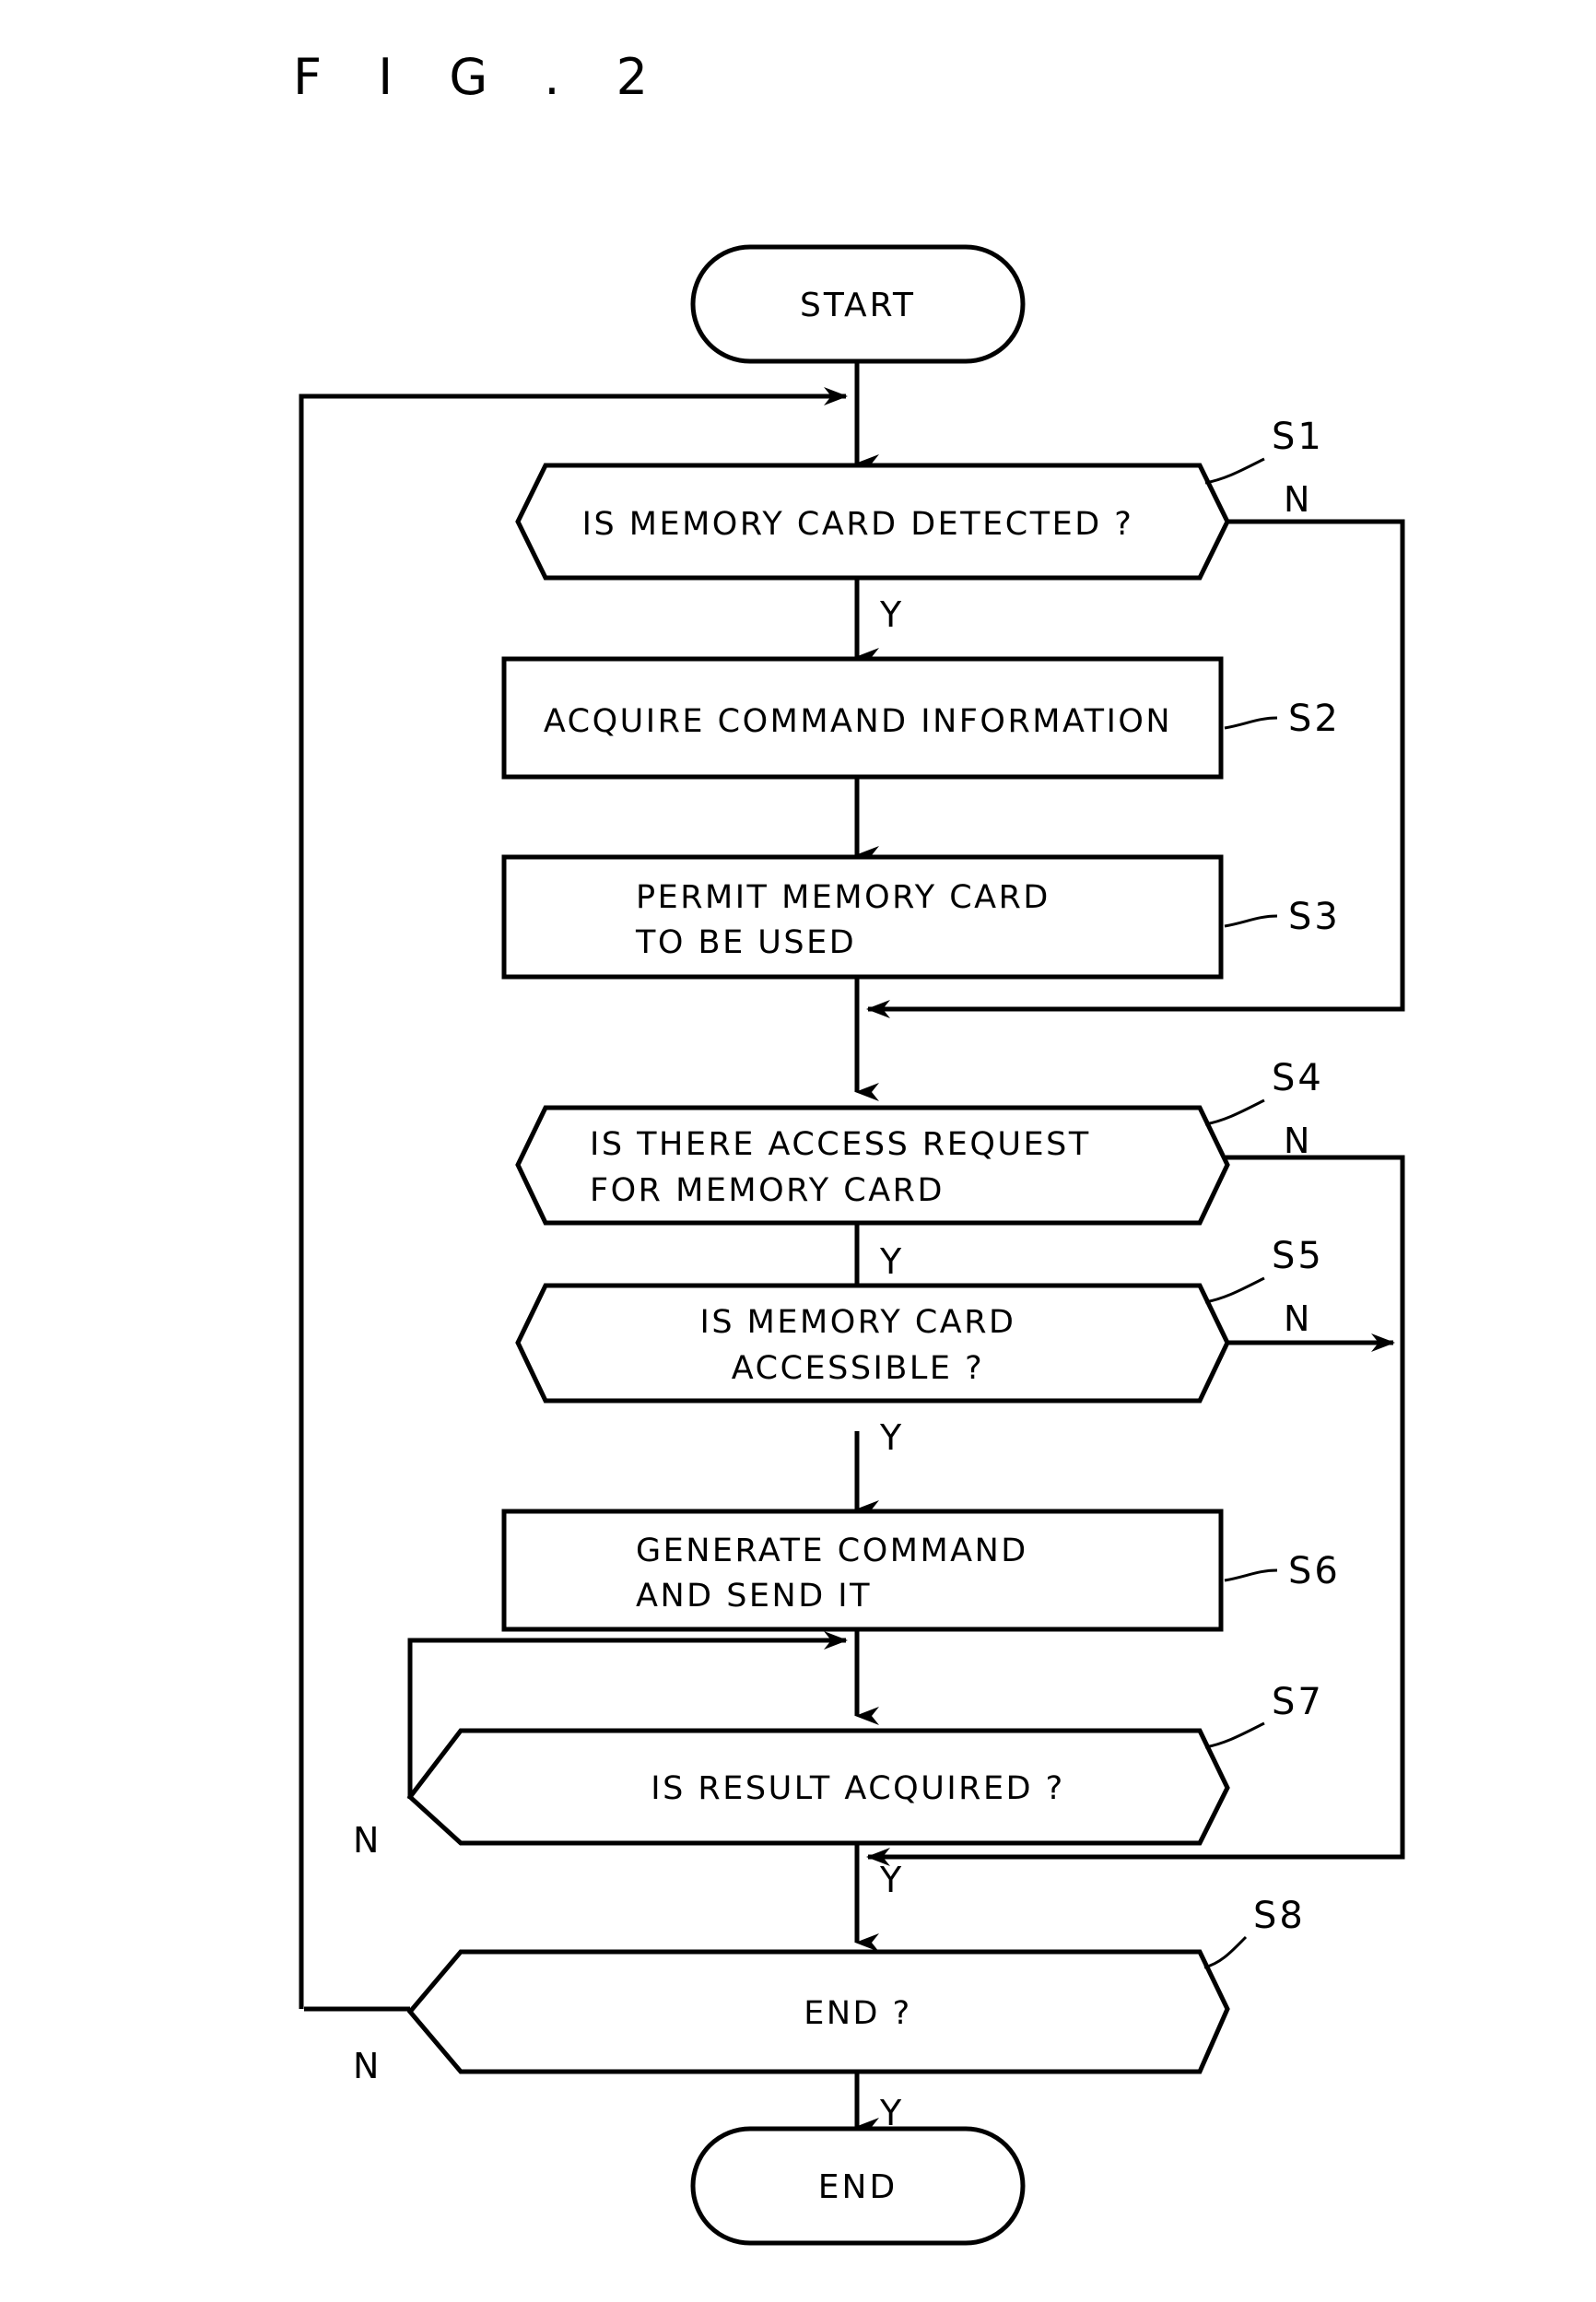  I want to click on node-s6-line2: AND SEND IT, so click(754, 1596).